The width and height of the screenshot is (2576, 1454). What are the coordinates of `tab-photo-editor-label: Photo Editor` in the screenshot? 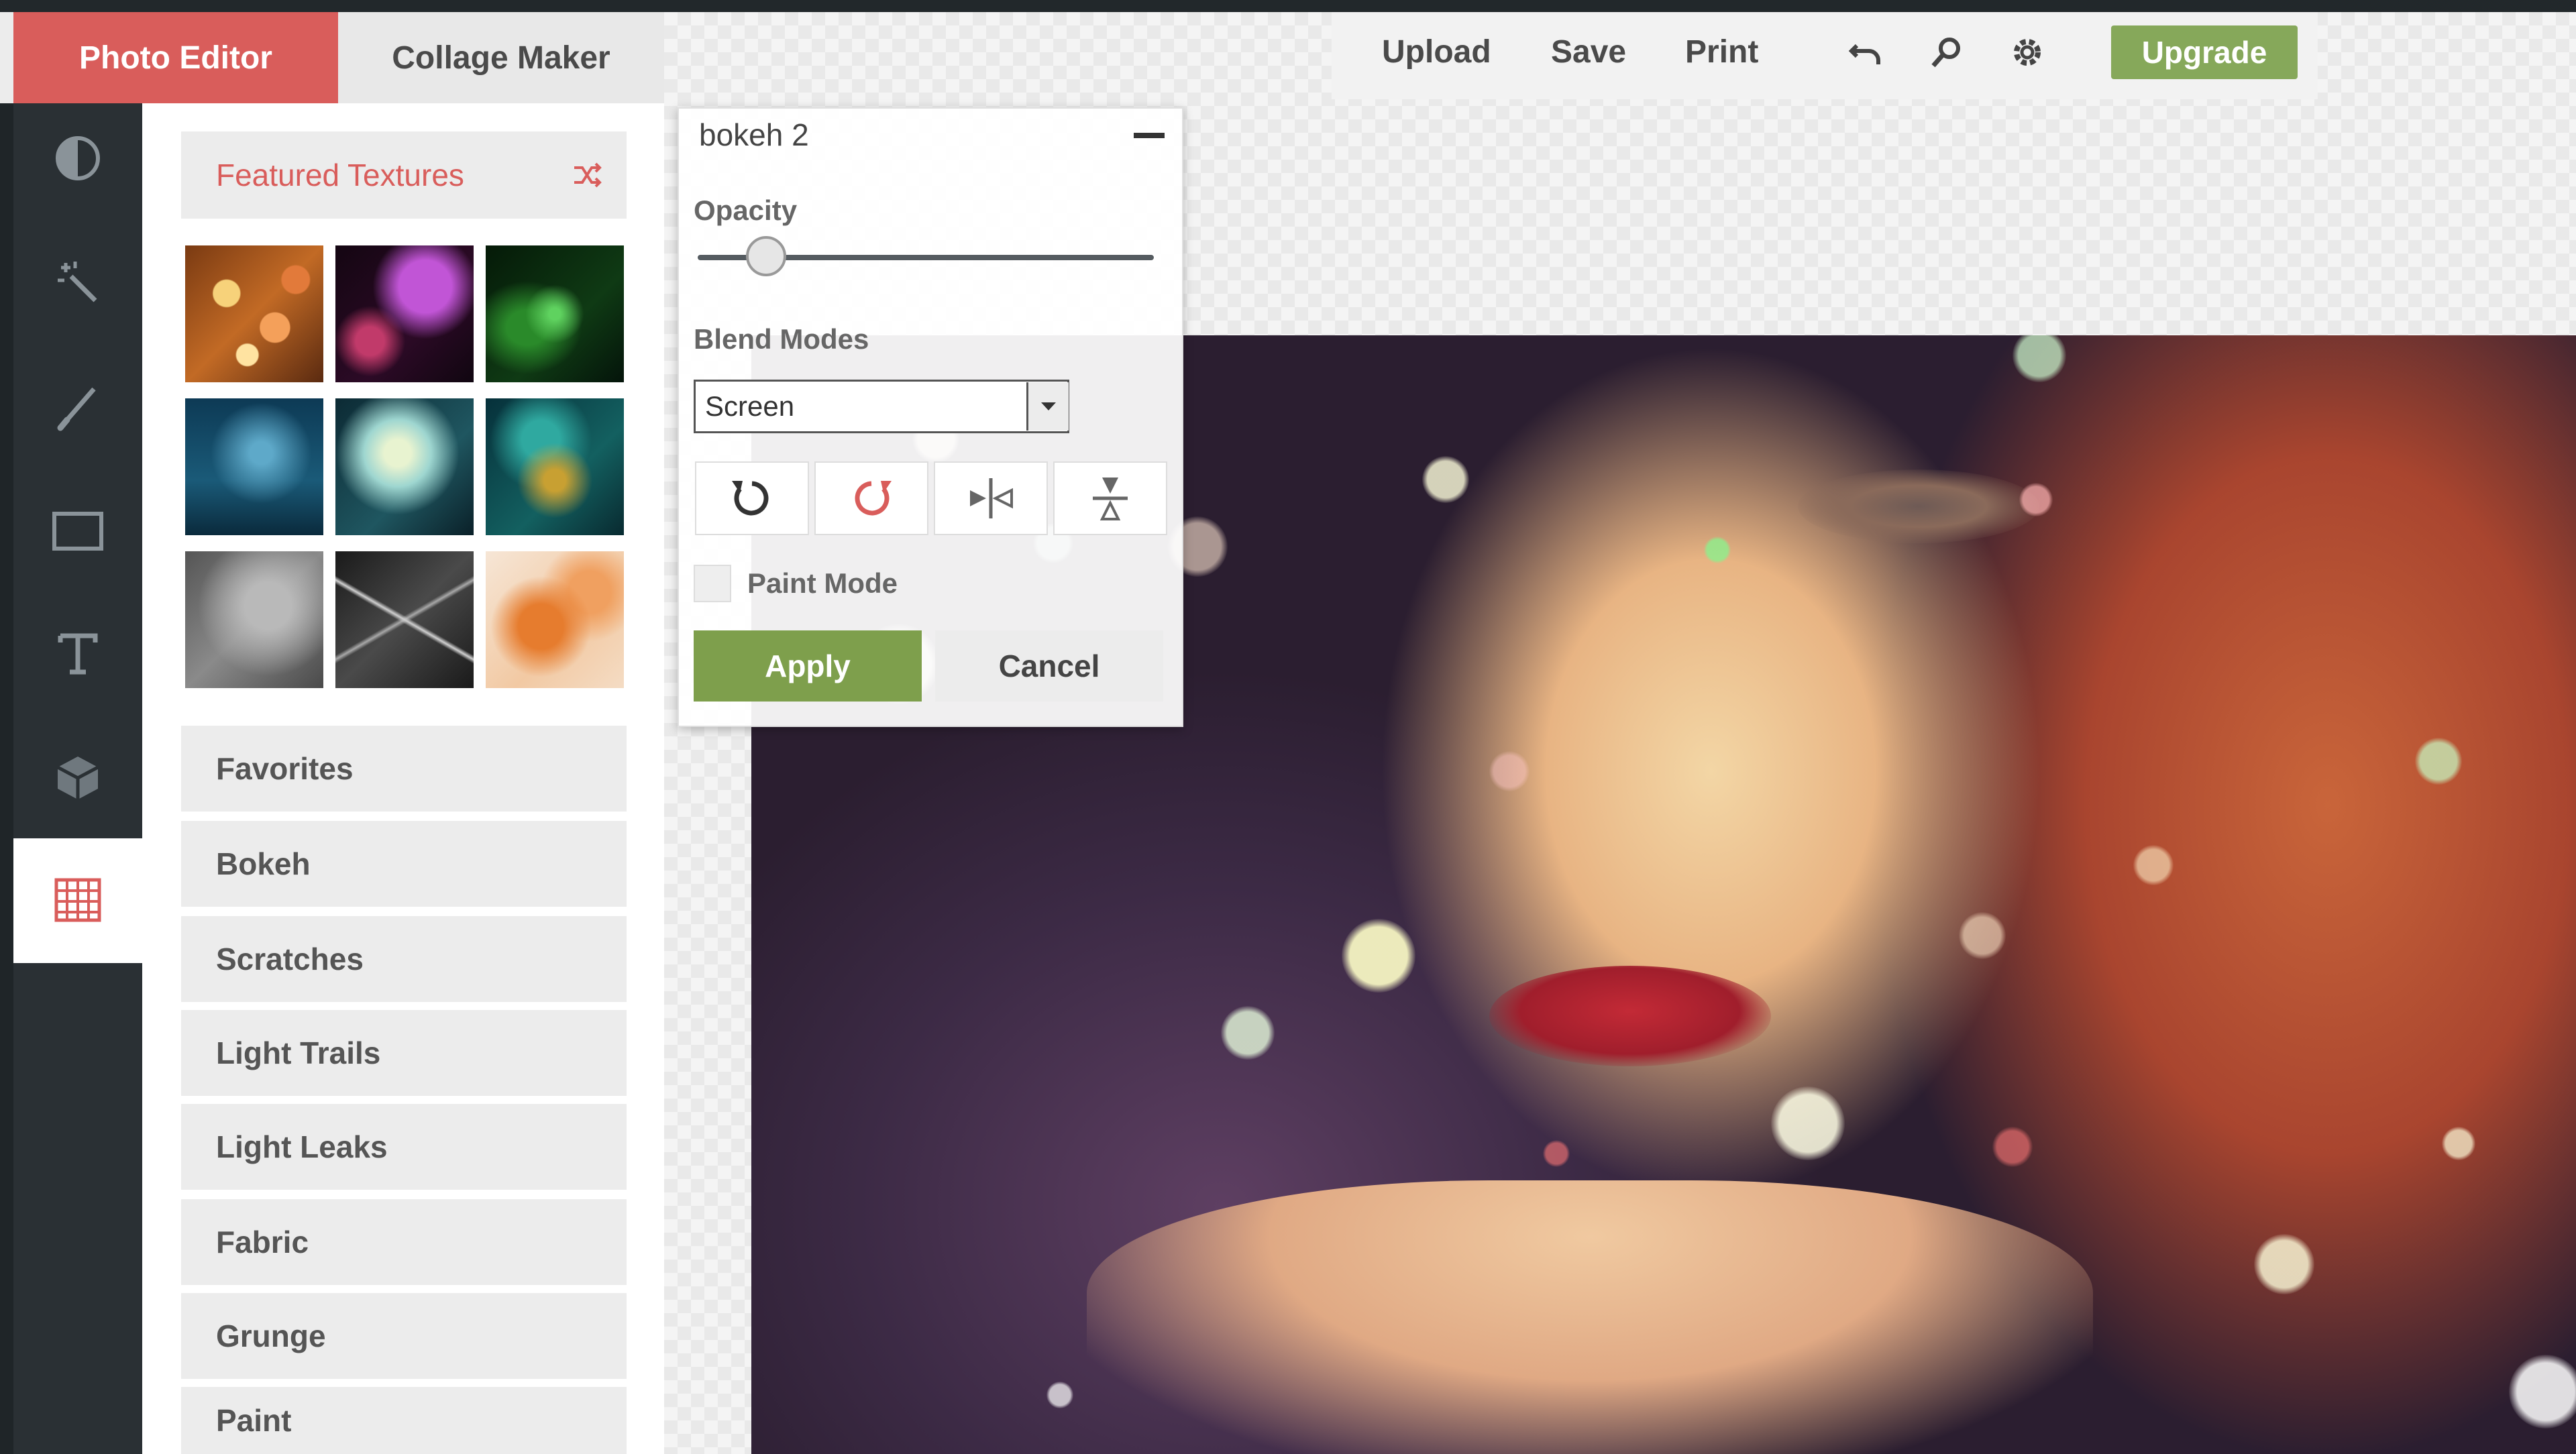 It's located at (175, 58).